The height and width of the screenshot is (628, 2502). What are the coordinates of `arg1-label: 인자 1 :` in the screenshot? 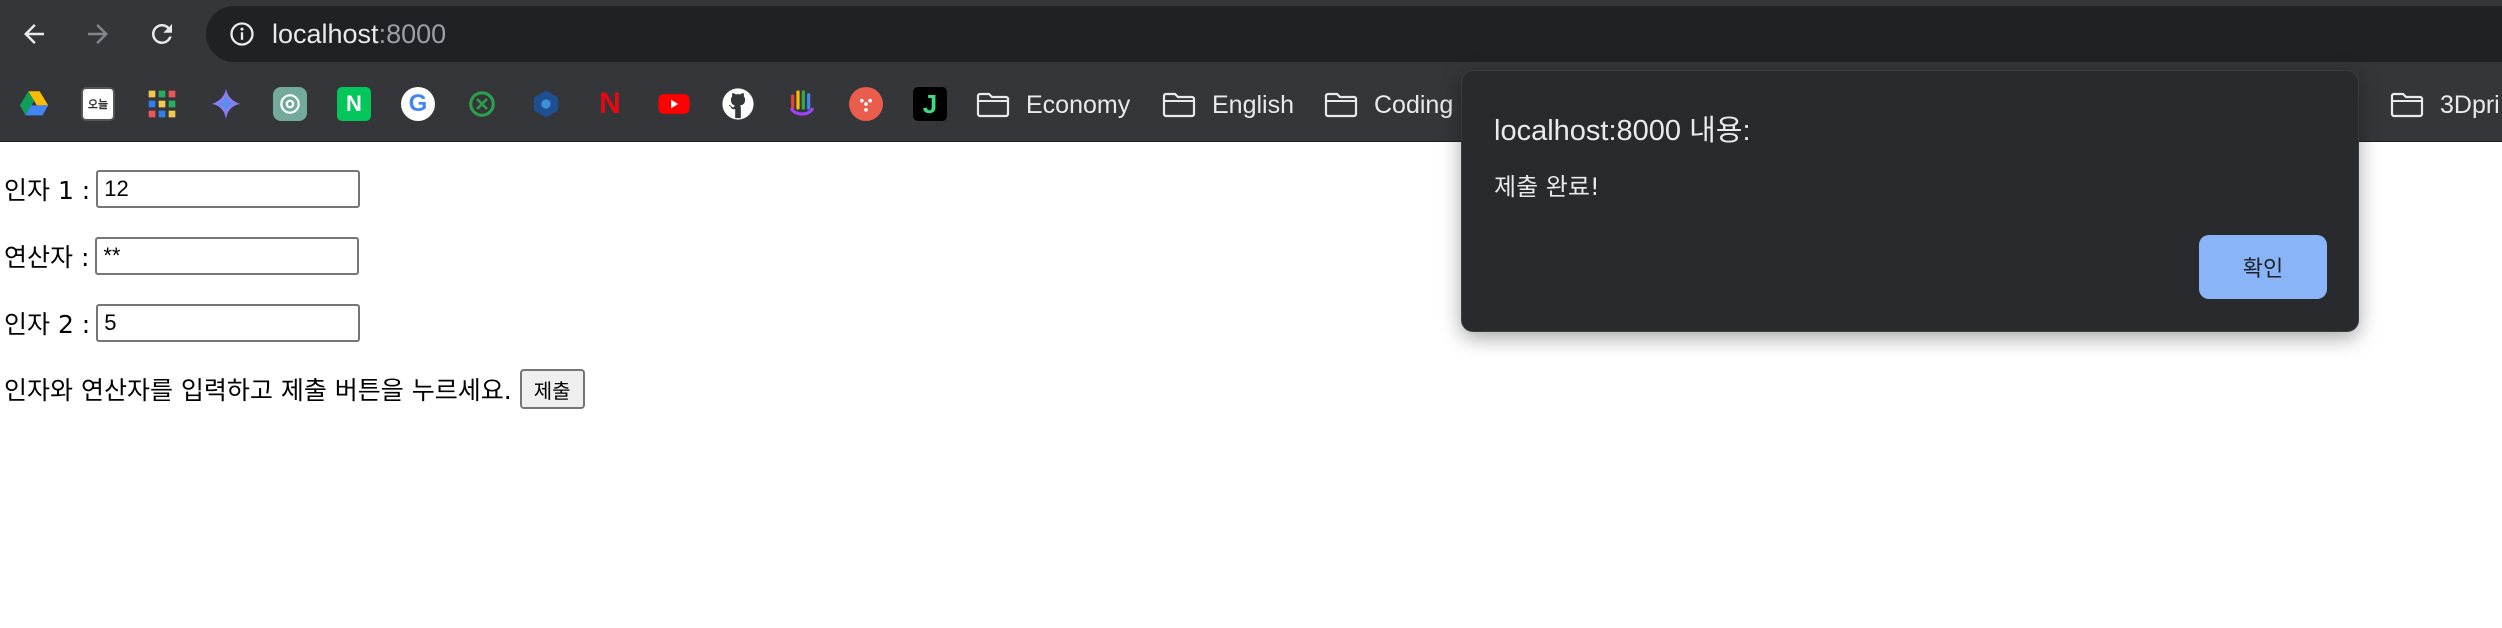 It's located at (47, 190).